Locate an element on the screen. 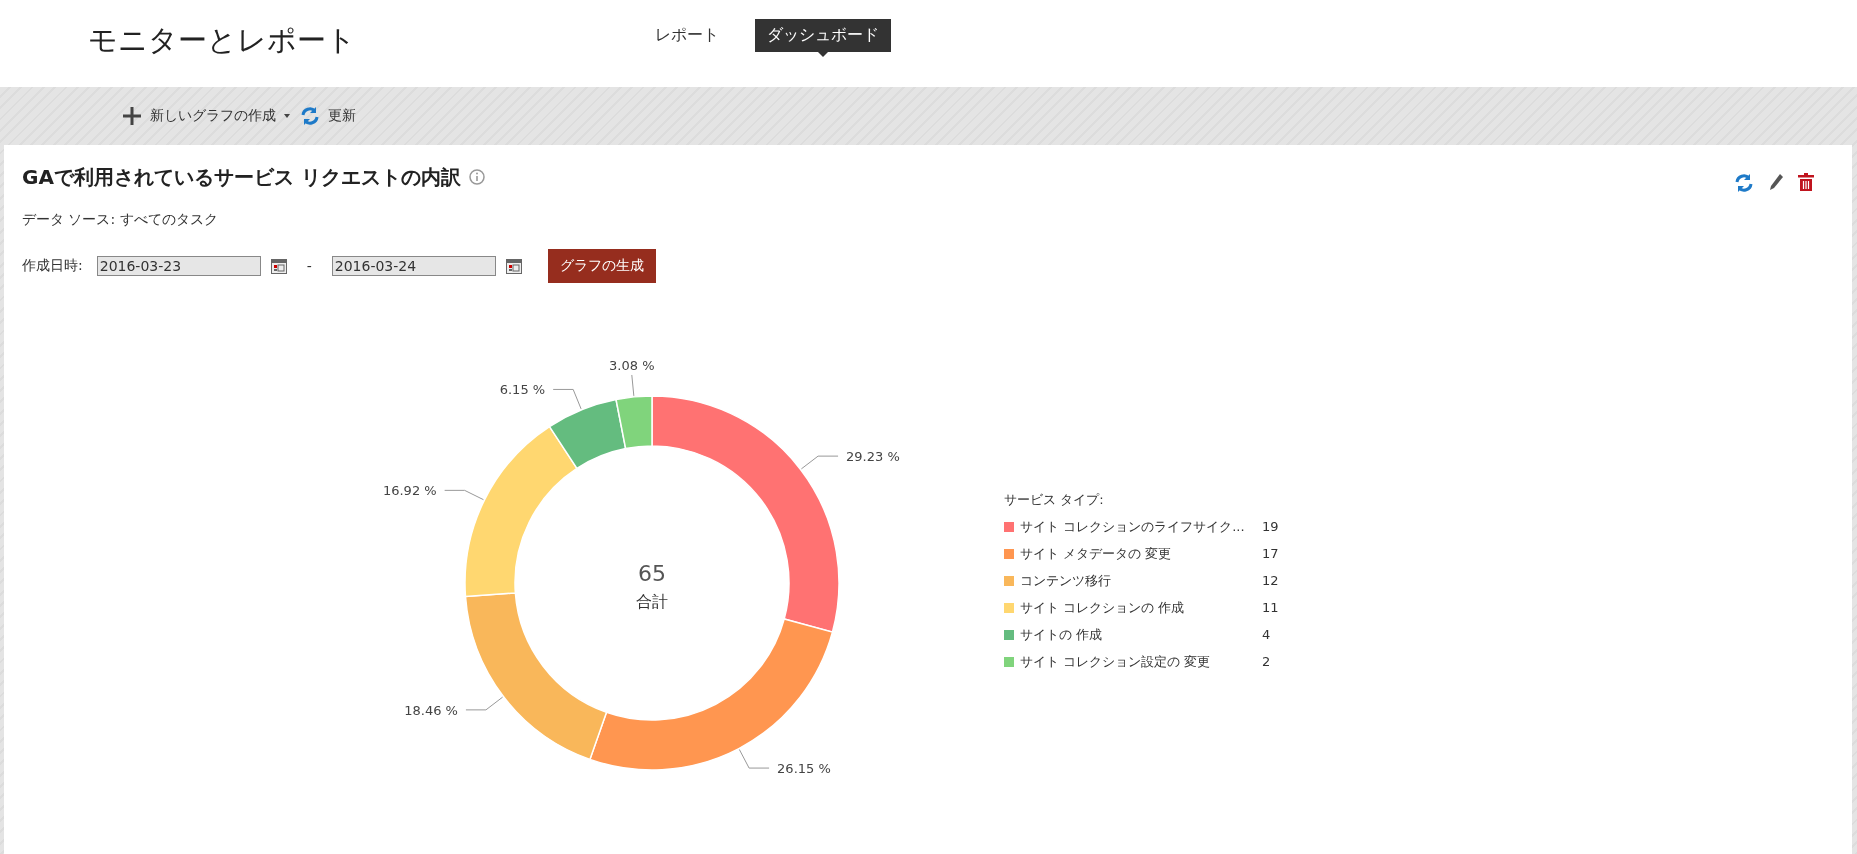  legend-count: 2 is located at coordinates (1266, 661).